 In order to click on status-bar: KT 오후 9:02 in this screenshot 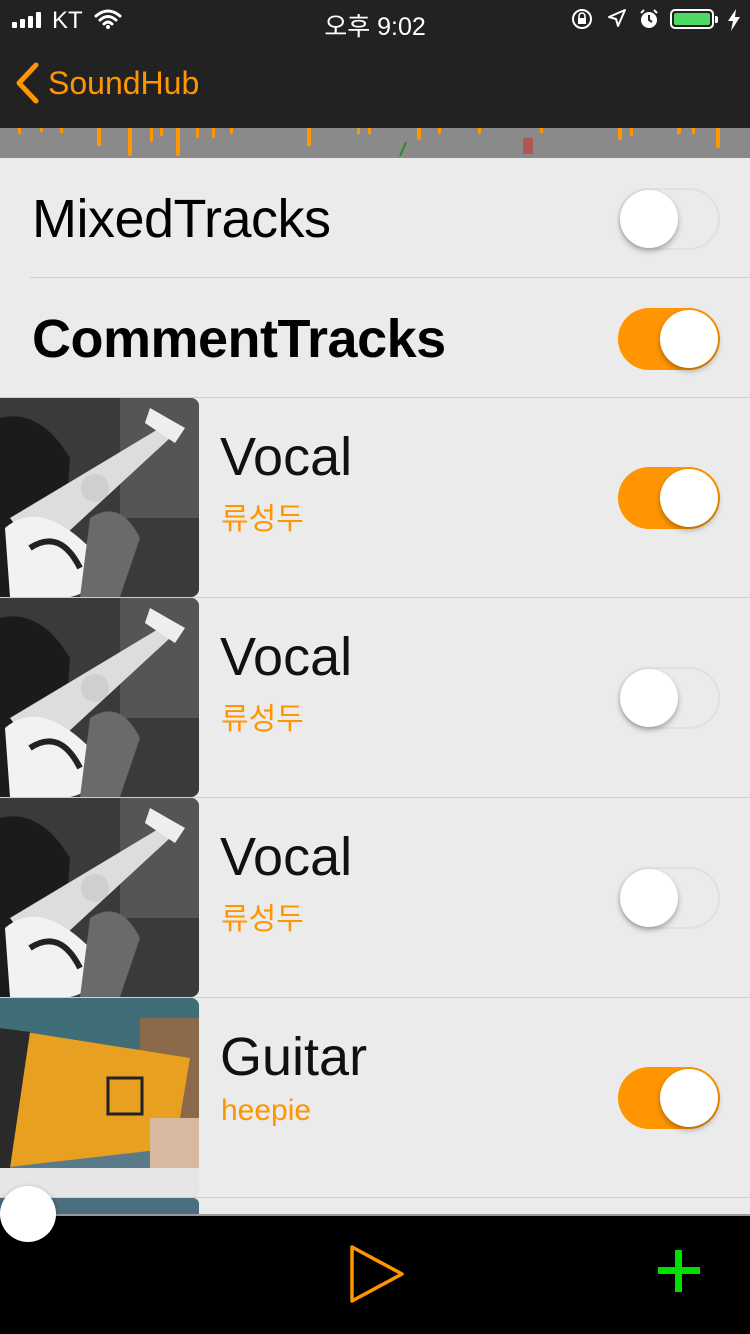, I will do `click(375, 20)`.